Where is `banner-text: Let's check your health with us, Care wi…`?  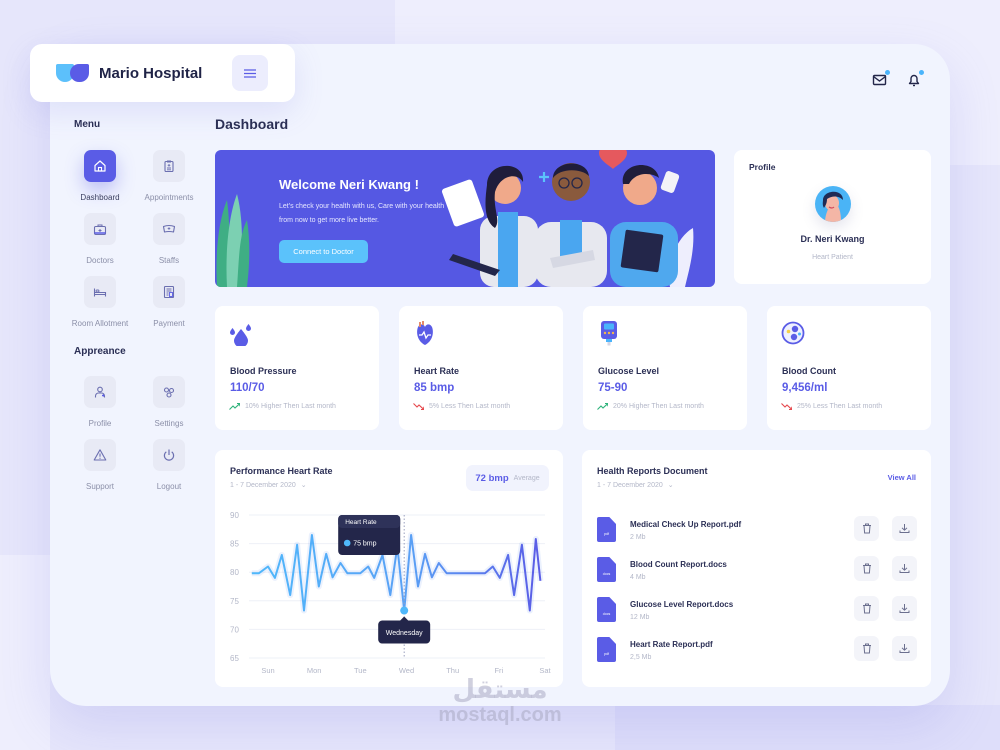 banner-text: Let's check your health with us, Care wi… is located at coordinates (362, 213).